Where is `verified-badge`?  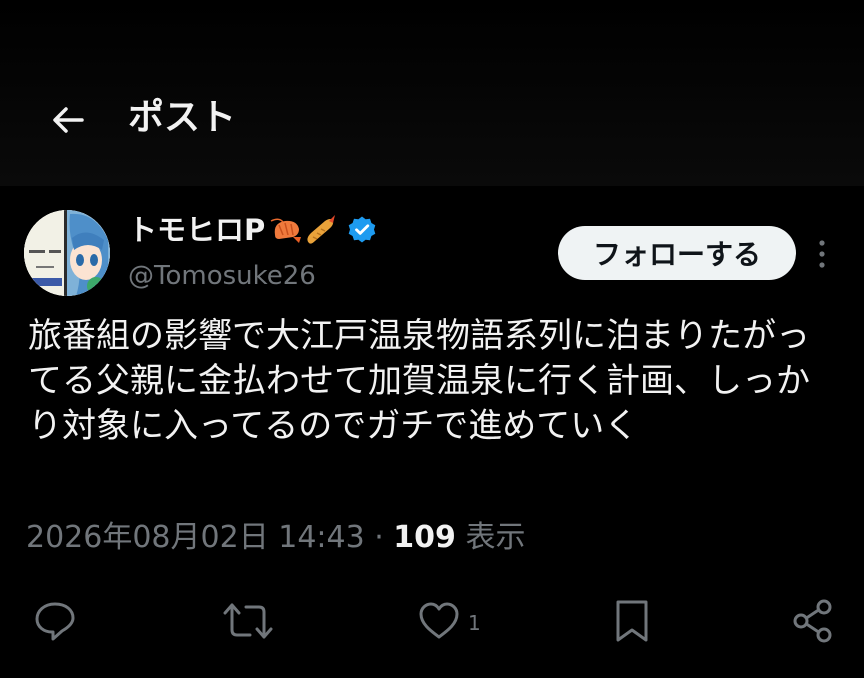
verified-badge is located at coordinates (362, 230).